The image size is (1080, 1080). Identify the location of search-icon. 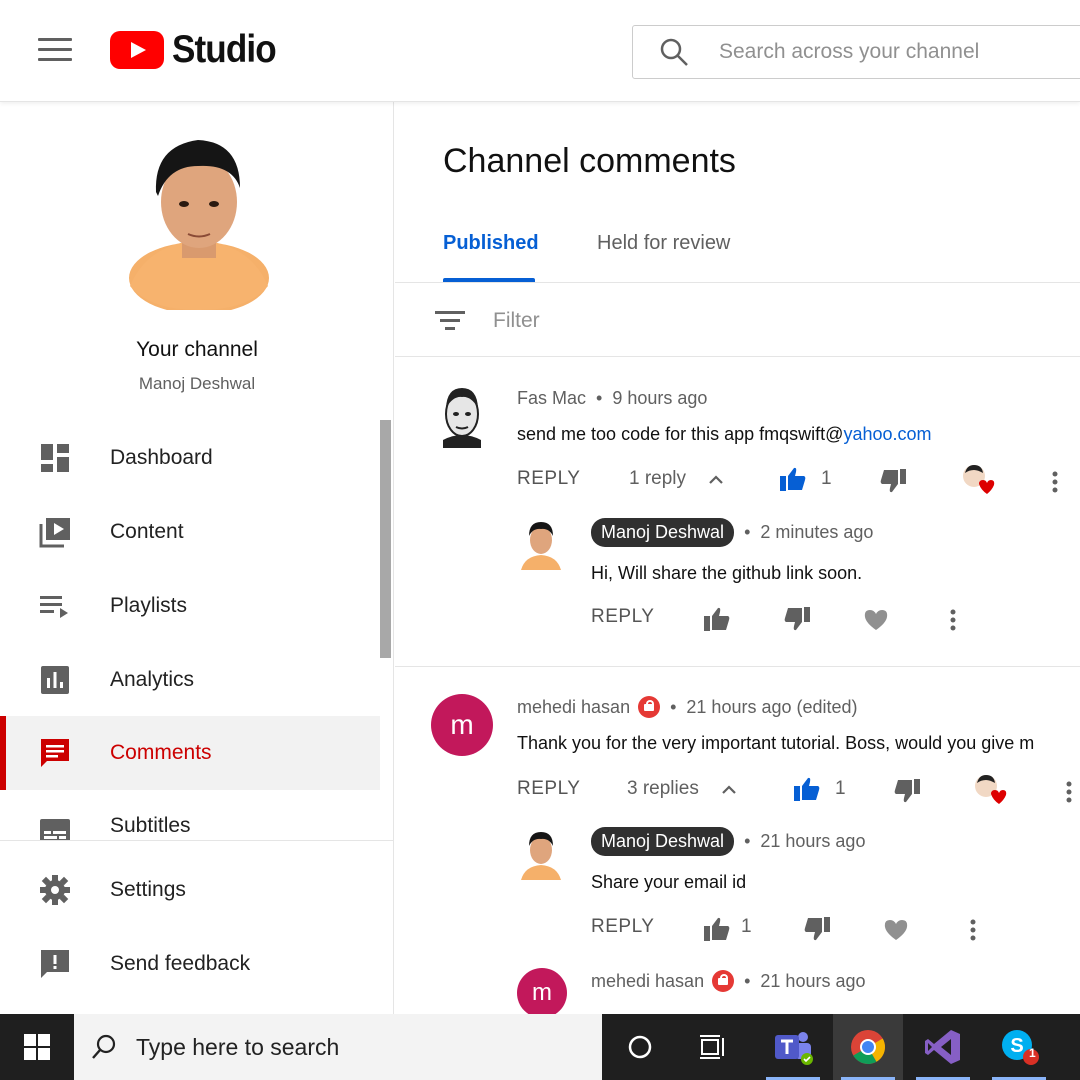
(674, 52).